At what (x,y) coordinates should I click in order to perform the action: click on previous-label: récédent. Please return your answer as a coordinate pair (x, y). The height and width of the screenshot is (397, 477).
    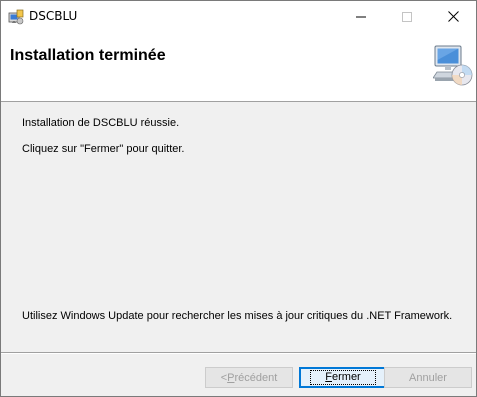
    Looking at the image, I should click on (256, 377).